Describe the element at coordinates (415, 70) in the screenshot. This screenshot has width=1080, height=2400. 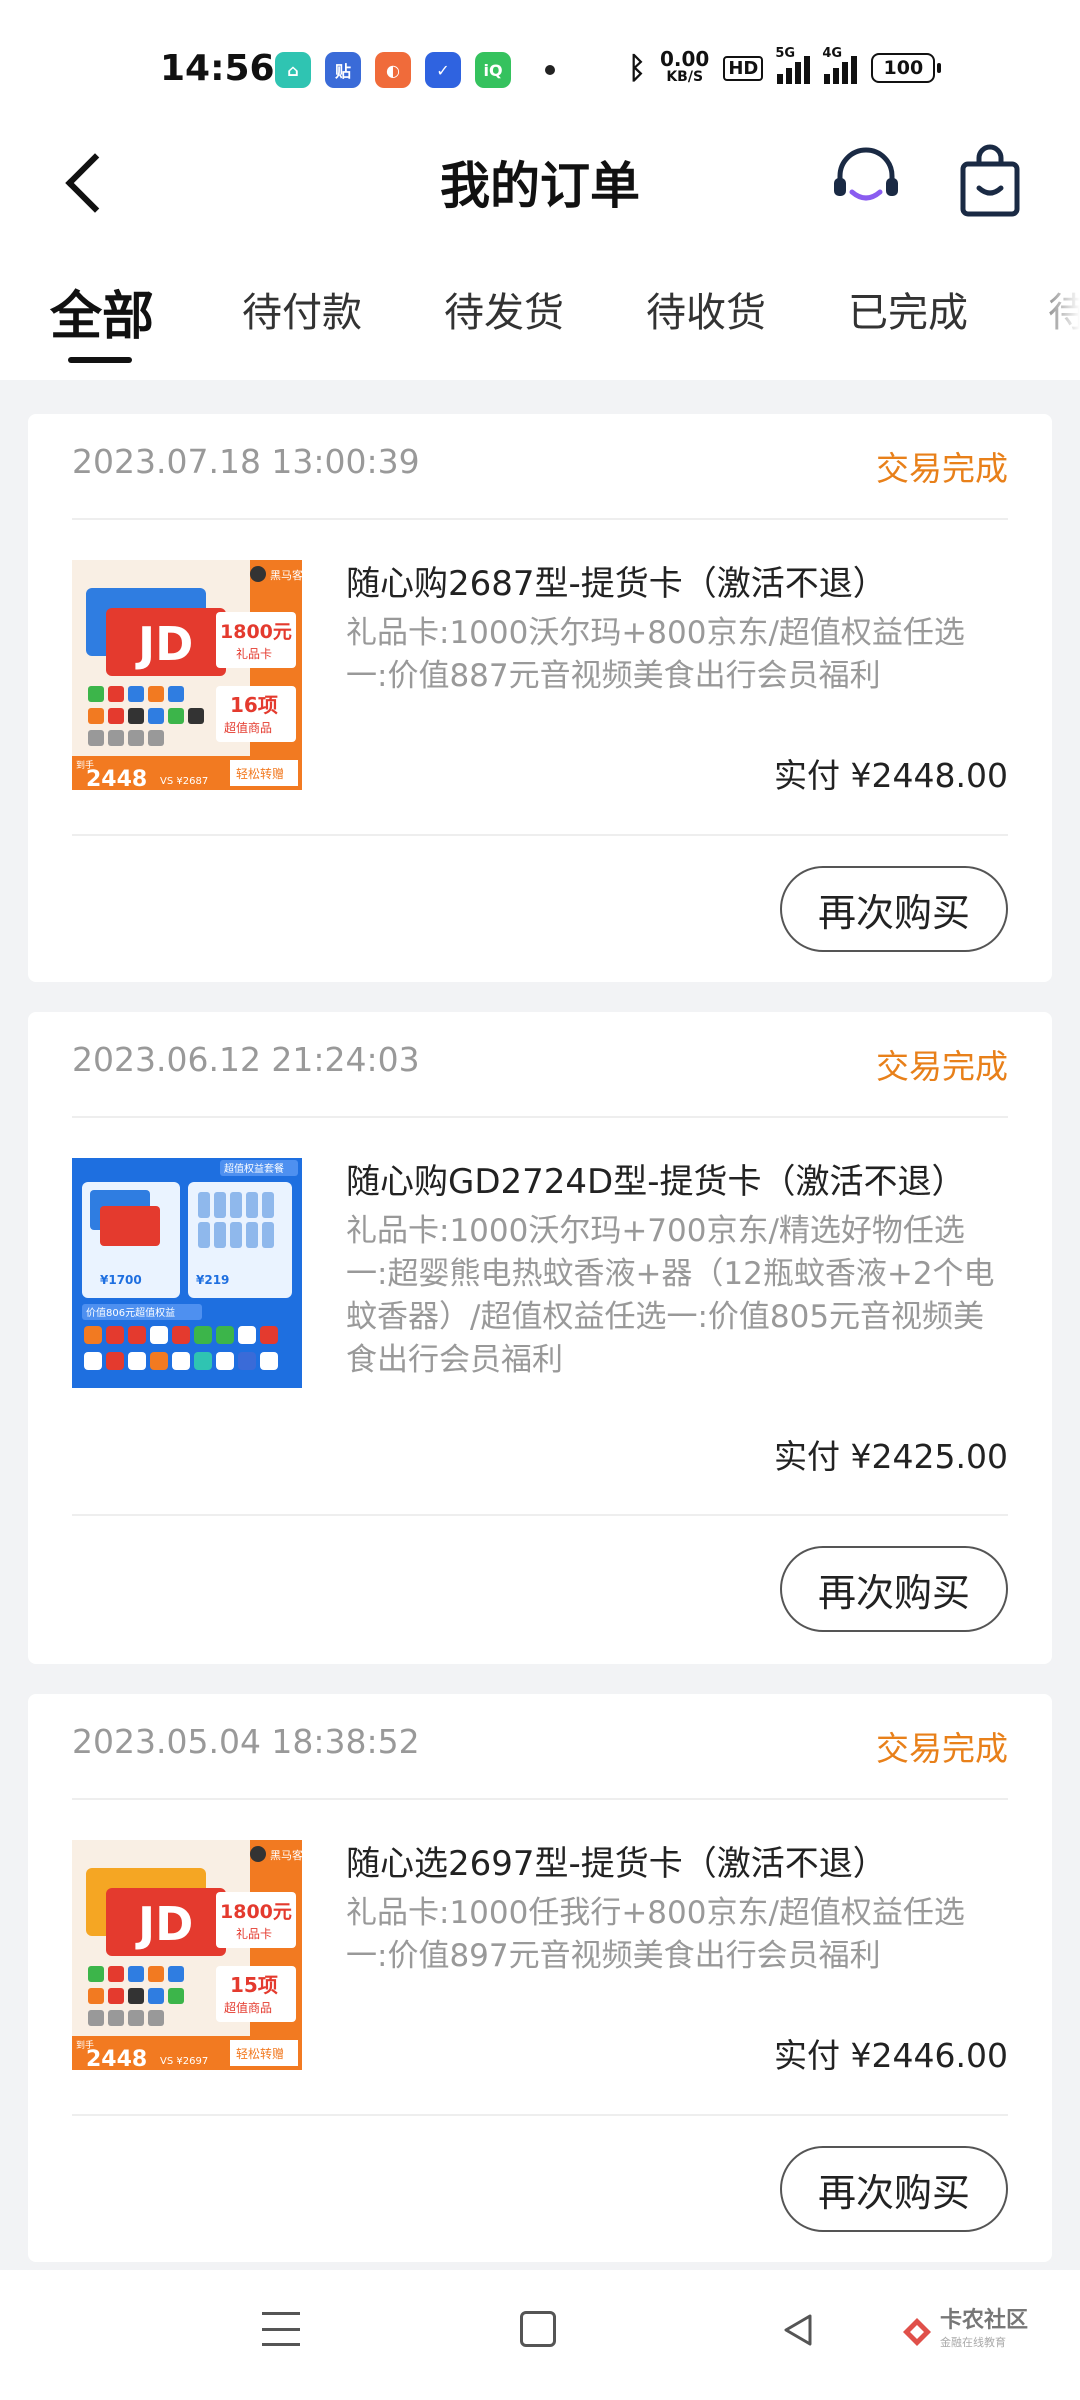
I see `notification-icons: ⌂ 贴 ◐ ✓ iQ` at that location.